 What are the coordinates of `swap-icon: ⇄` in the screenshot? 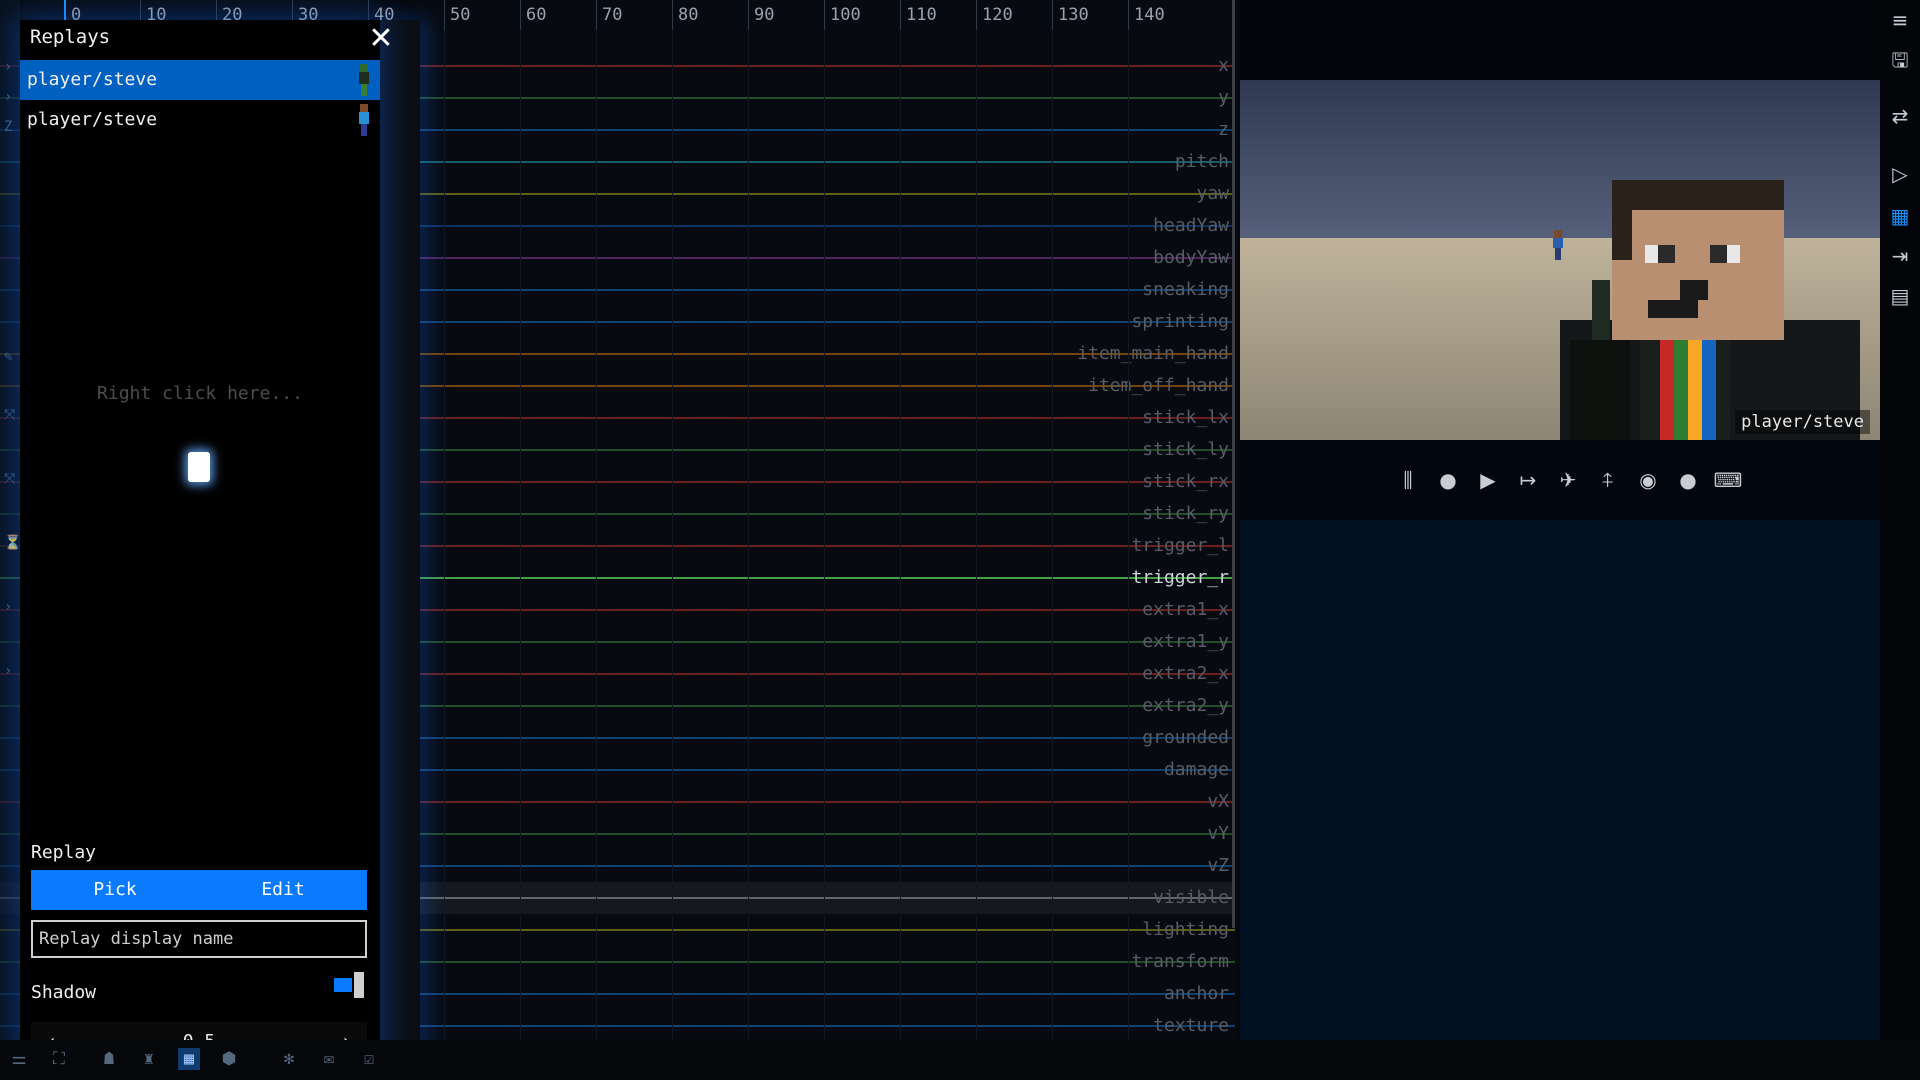 It's located at (1900, 116).